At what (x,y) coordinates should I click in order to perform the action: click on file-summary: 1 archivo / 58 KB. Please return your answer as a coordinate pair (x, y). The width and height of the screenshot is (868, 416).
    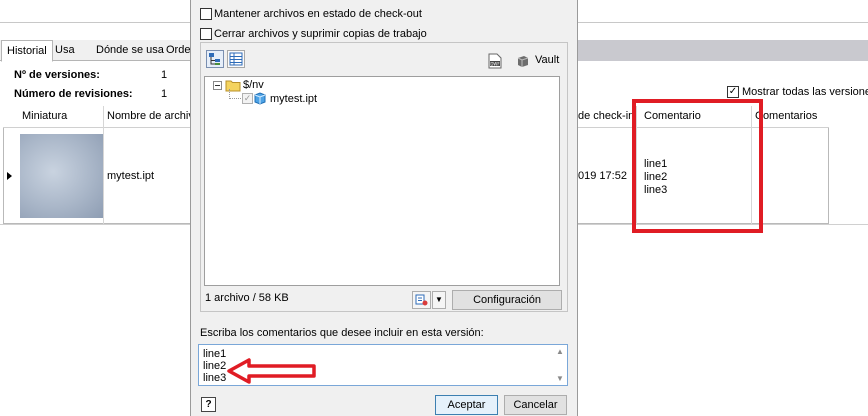
    Looking at the image, I should click on (247, 298).